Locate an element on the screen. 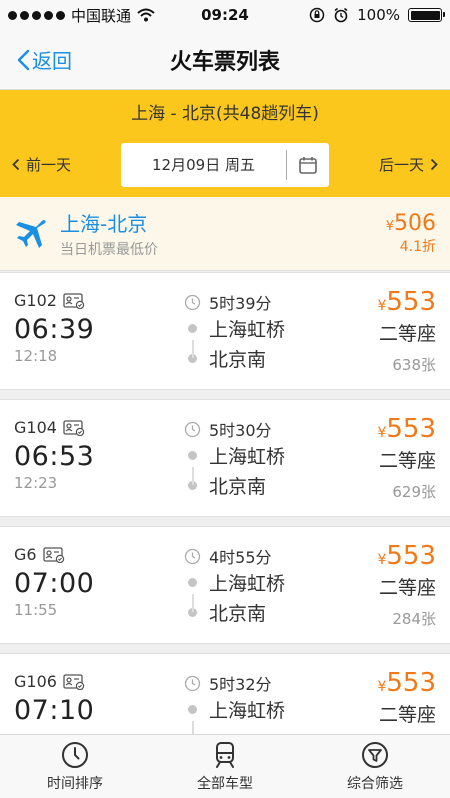 This screenshot has height=798, width=450. train-code: G106 is located at coordinates (35, 681).